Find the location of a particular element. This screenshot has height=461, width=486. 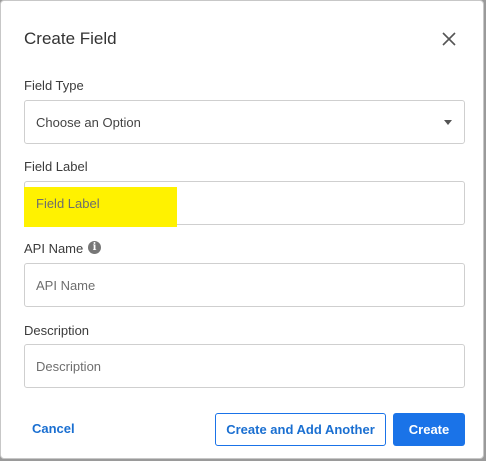

field-type-selected-value: Choose an Option is located at coordinates (88, 122).